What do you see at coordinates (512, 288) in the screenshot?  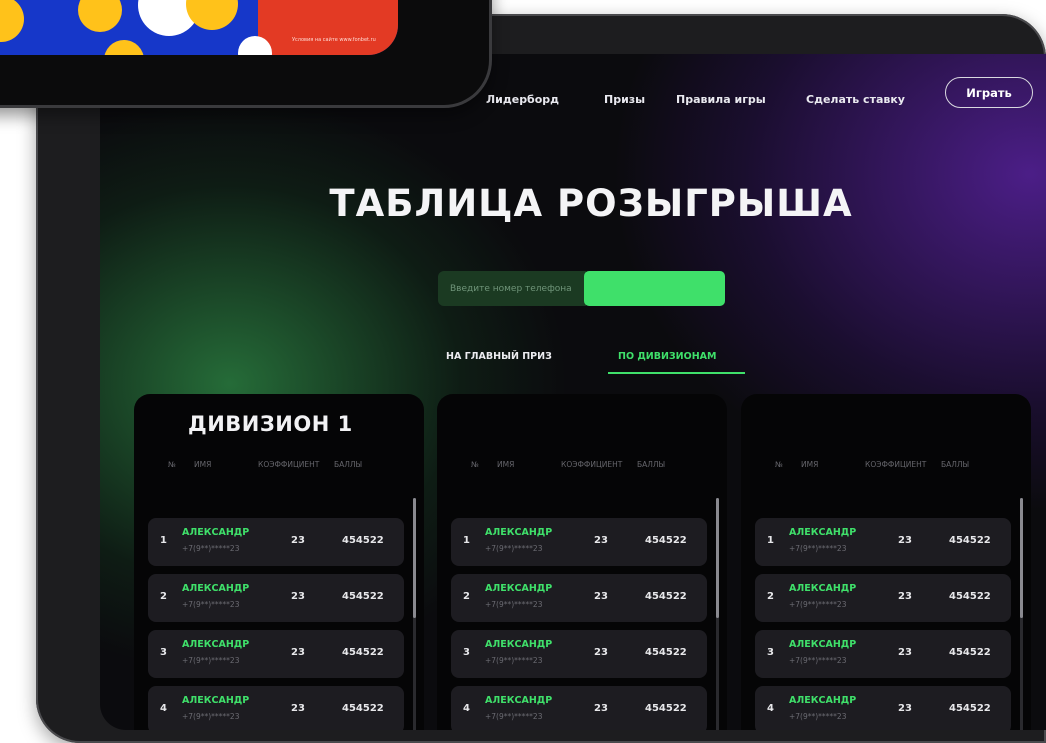 I see `phone-search-input` at bounding box center [512, 288].